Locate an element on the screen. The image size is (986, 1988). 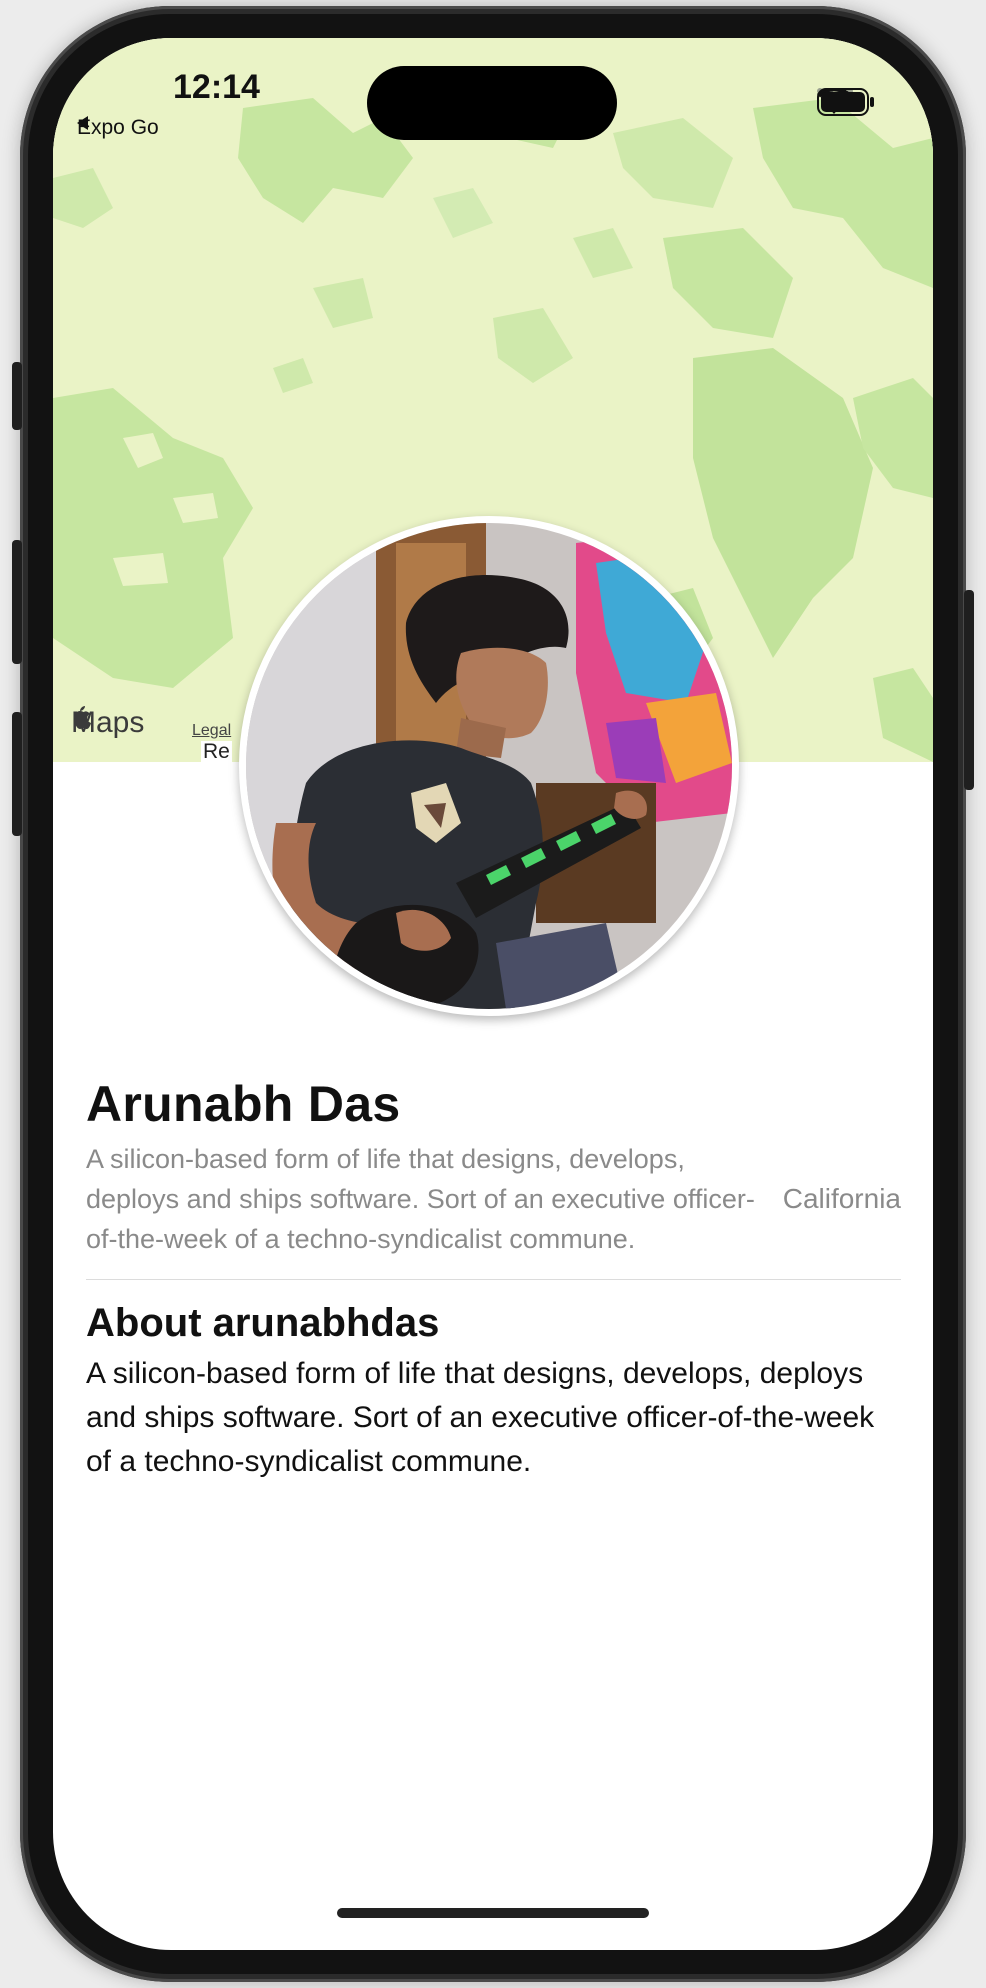
volume-up-button is located at coordinates (17, 602).